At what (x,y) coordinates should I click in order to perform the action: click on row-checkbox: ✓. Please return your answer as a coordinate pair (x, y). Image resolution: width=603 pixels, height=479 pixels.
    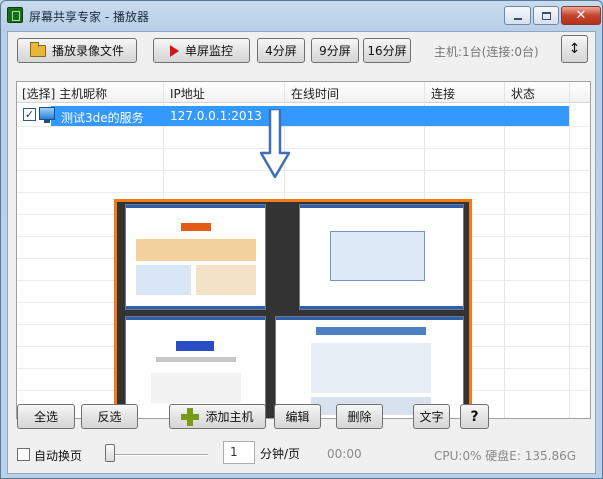
    Looking at the image, I should click on (29, 114).